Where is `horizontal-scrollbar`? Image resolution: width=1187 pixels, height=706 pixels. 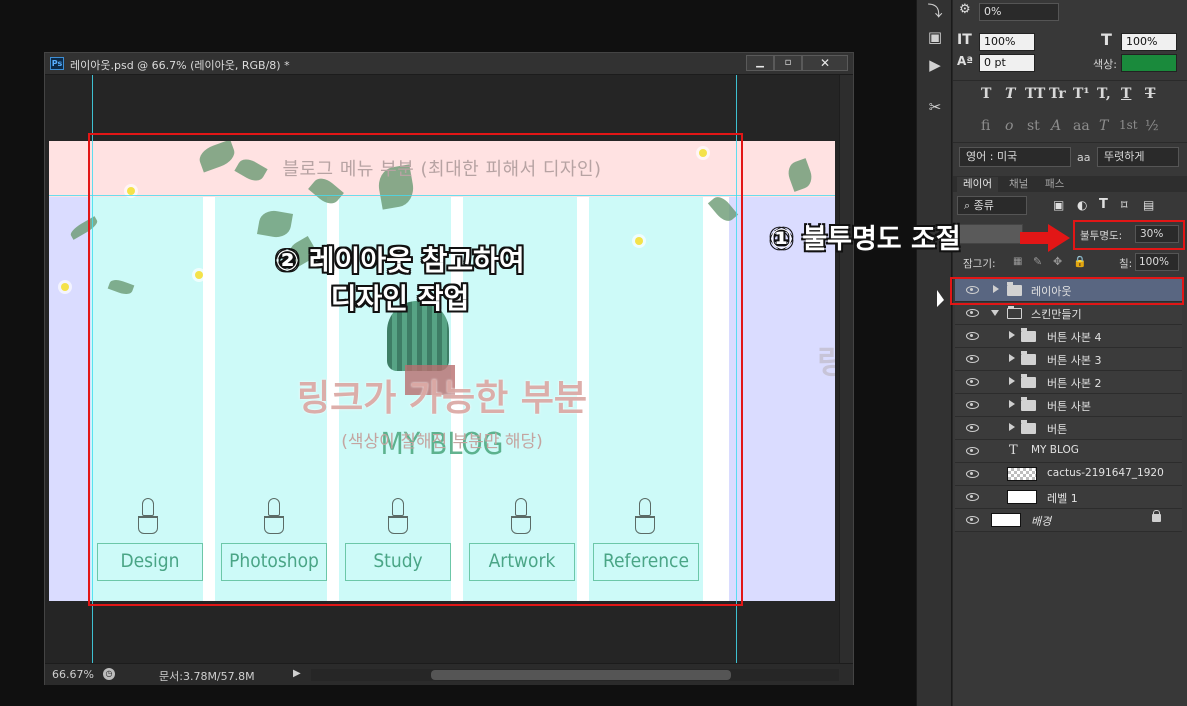
horizontal-scrollbar is located at coordinates (575, 675).